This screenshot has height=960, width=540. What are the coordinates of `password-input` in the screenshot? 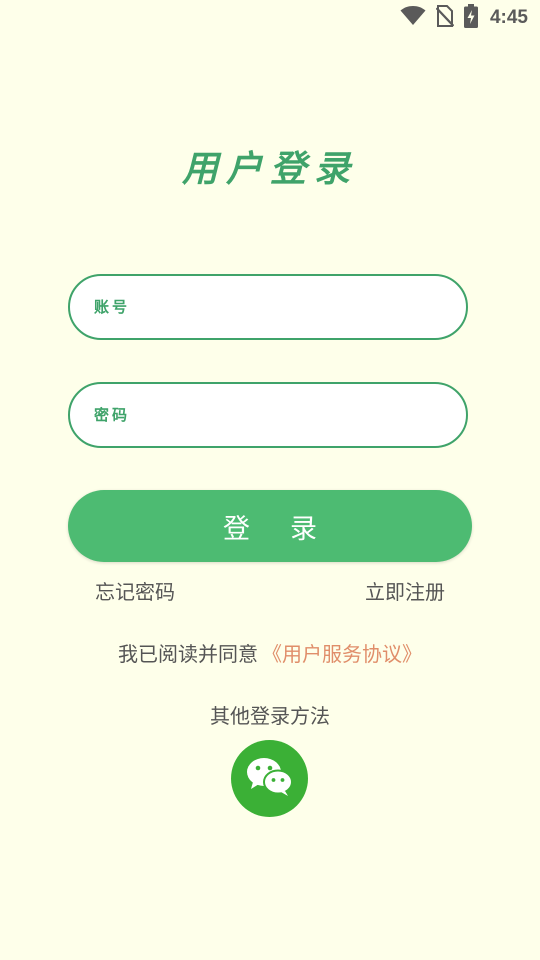 It's located at (268, 415).